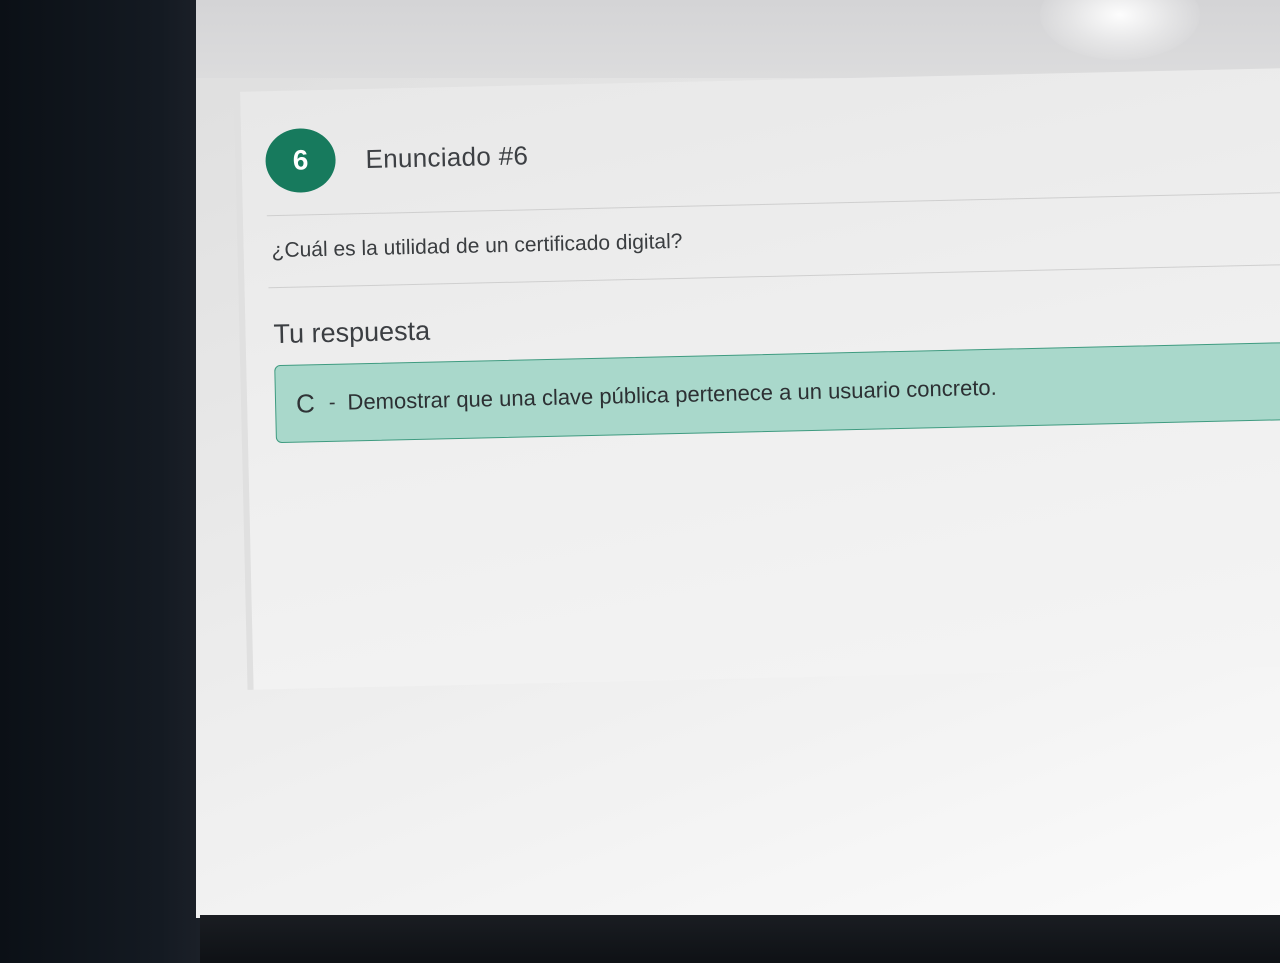 Image resolution: width=1280 pixels, height=963 pixels. What do you see at coordinates (447, 156) in the screenshot?
I see `question-title: Enunciado #6` at bounding box center [447, 156].